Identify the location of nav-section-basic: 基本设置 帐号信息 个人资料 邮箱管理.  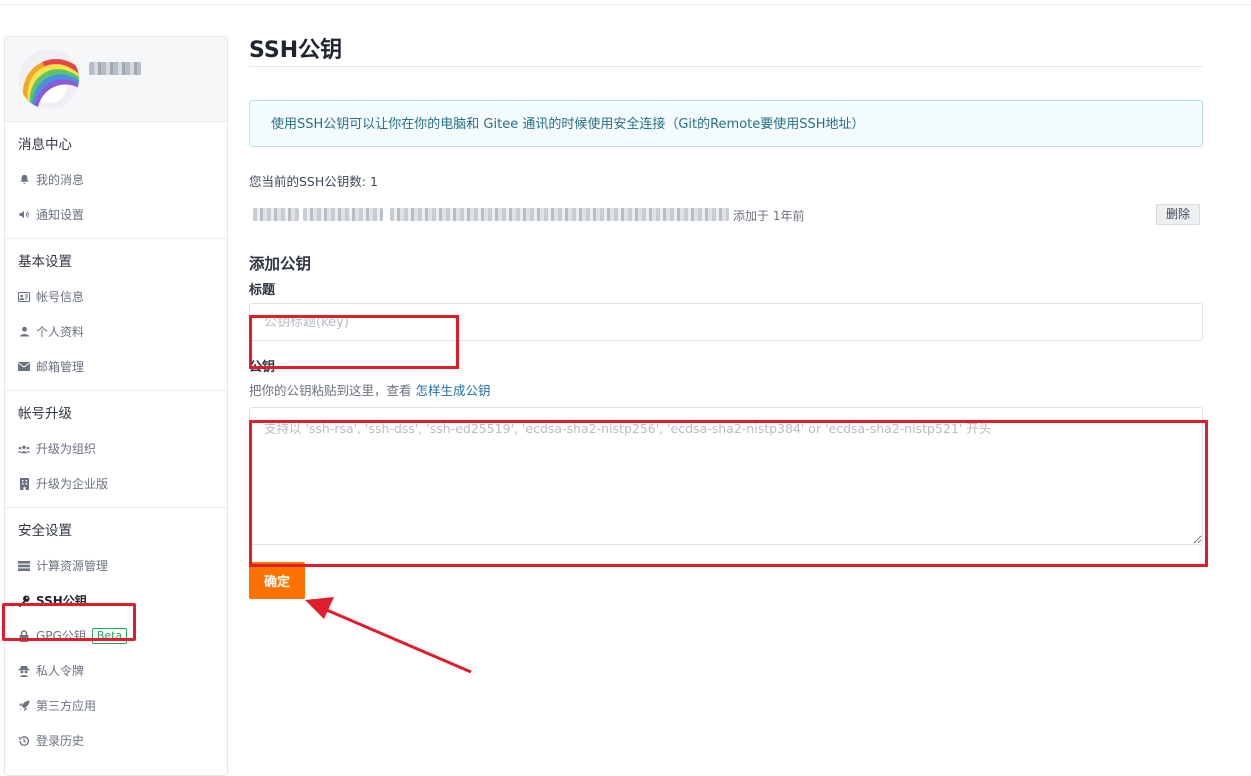
(116, 315).